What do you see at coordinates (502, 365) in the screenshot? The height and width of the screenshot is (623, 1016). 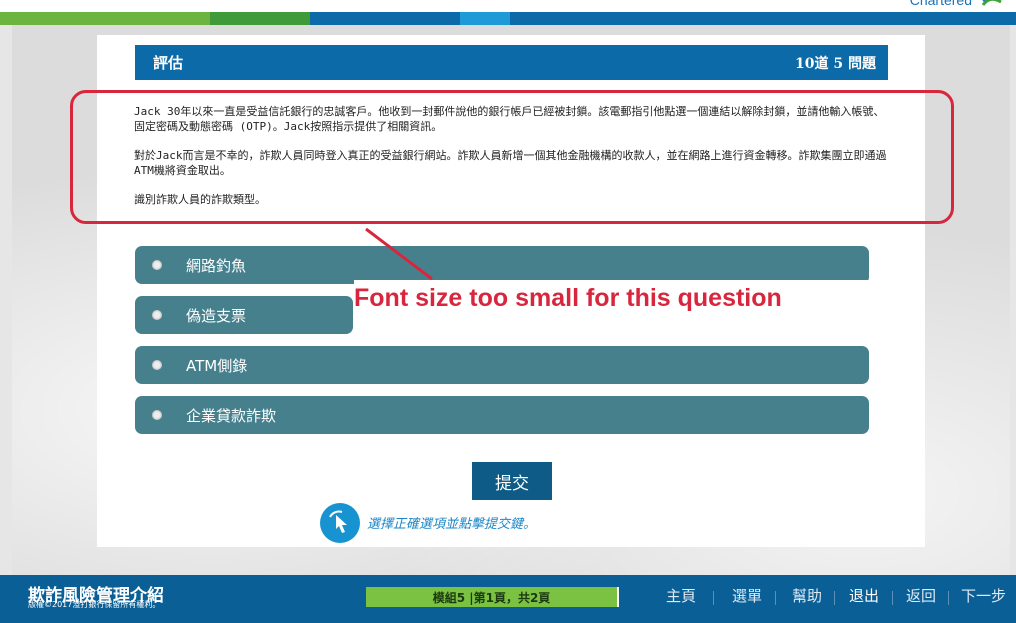 I see `option-atm-skimming: ATM側錄` at bounding box center [502, 365].